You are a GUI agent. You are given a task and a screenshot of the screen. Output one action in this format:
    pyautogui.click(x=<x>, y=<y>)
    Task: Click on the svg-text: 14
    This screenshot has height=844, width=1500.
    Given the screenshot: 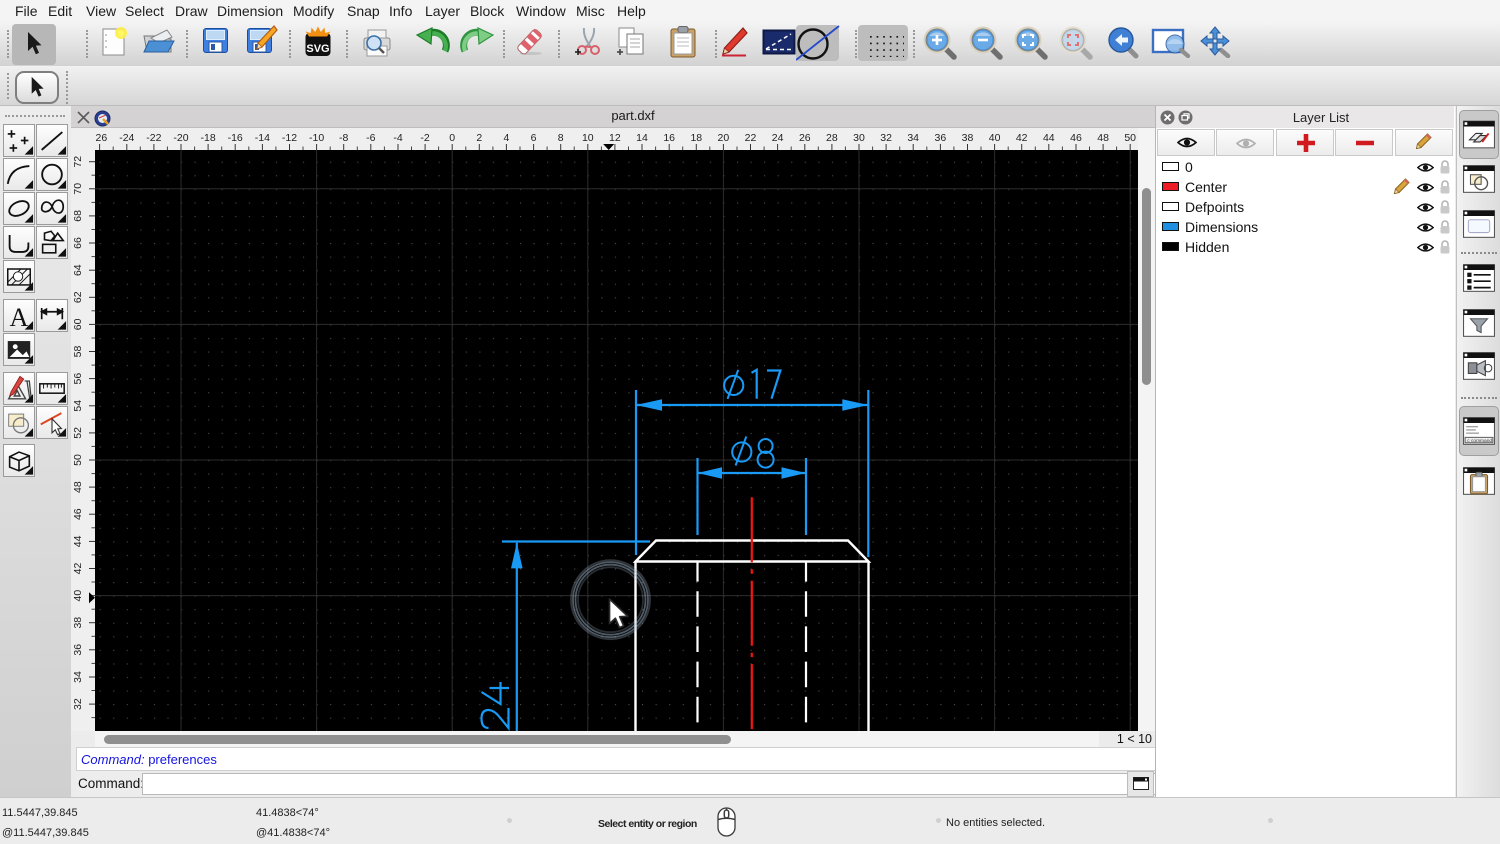 What is the action you would take?
    pyautogui.click(x=642, y=138)
    